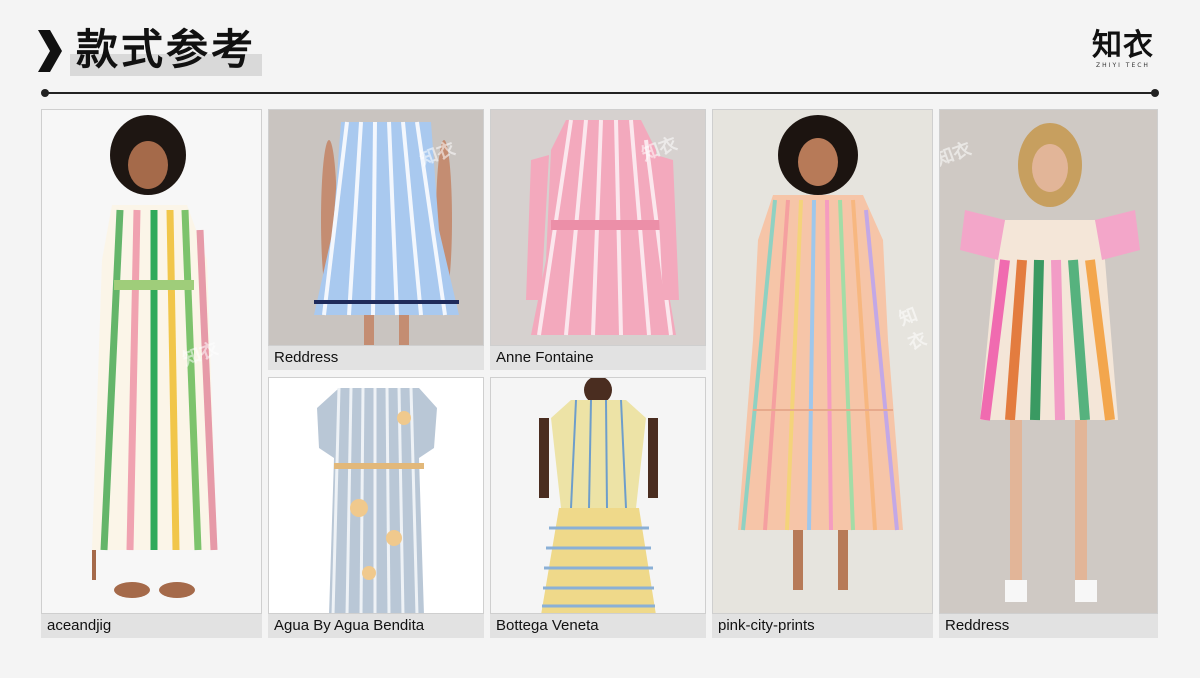 Image resolution: width=1200 pixels, height=678 pixels. What do you see at coordinates (50, 51) in the screenshot?
I see `chevron-right-icon` at bounding box center [50, 51].